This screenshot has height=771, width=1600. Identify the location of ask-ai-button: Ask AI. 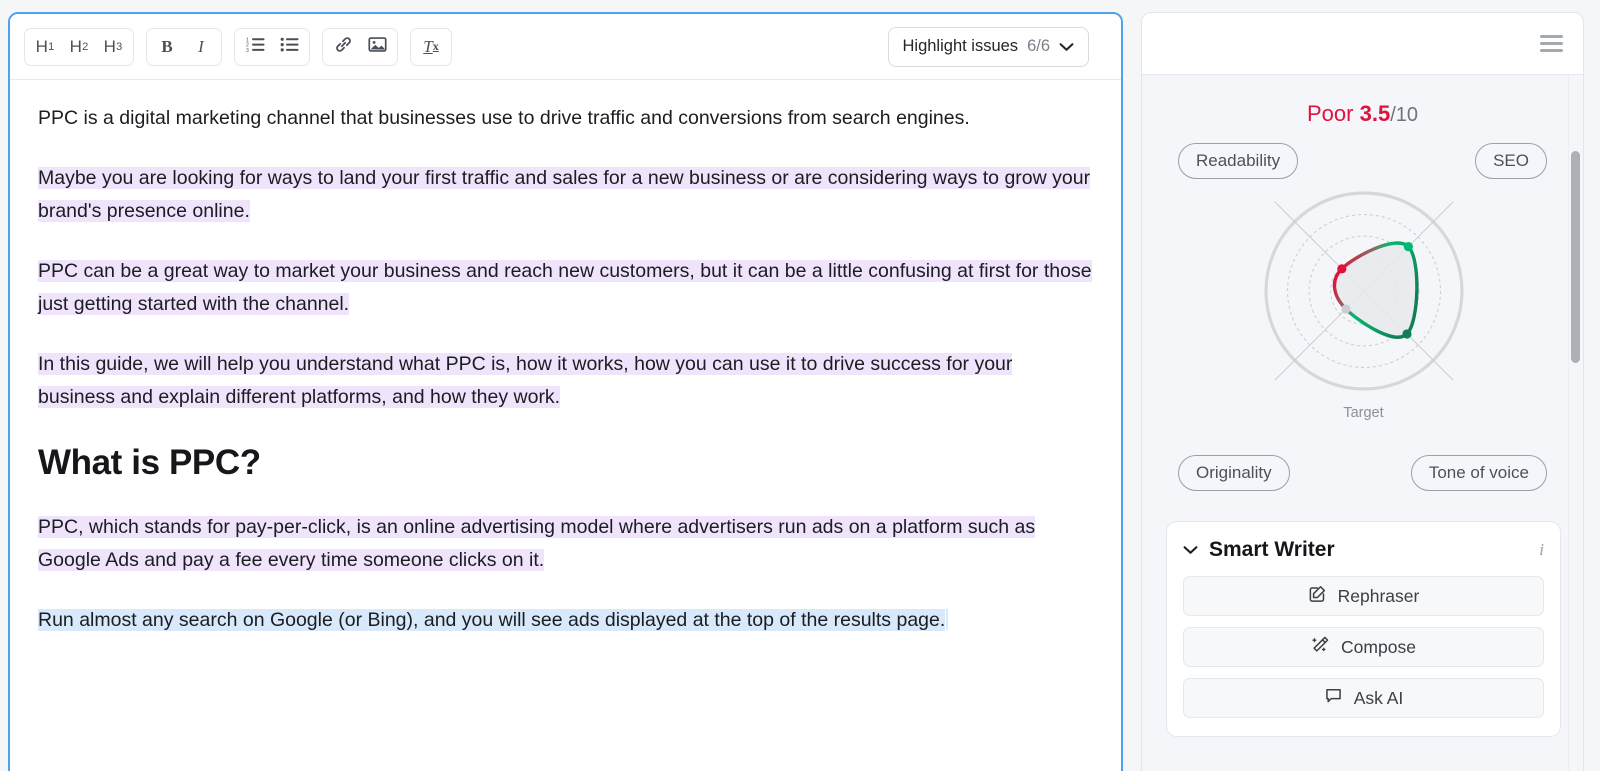
(1363, 698).